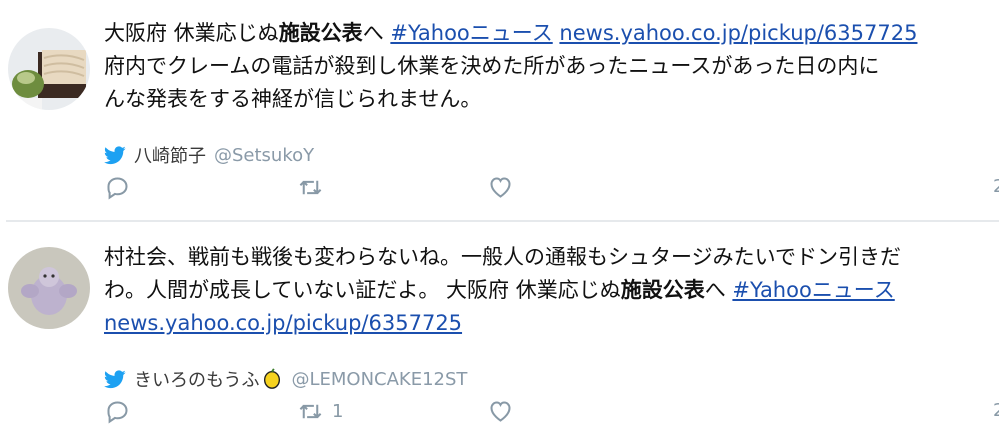 The width and height of the screenshot is (999, 437). What do you see at coordinates (272, 378) in the screenshot?
I see `lemon-emoji-icon` at bounding box center [272, 378].